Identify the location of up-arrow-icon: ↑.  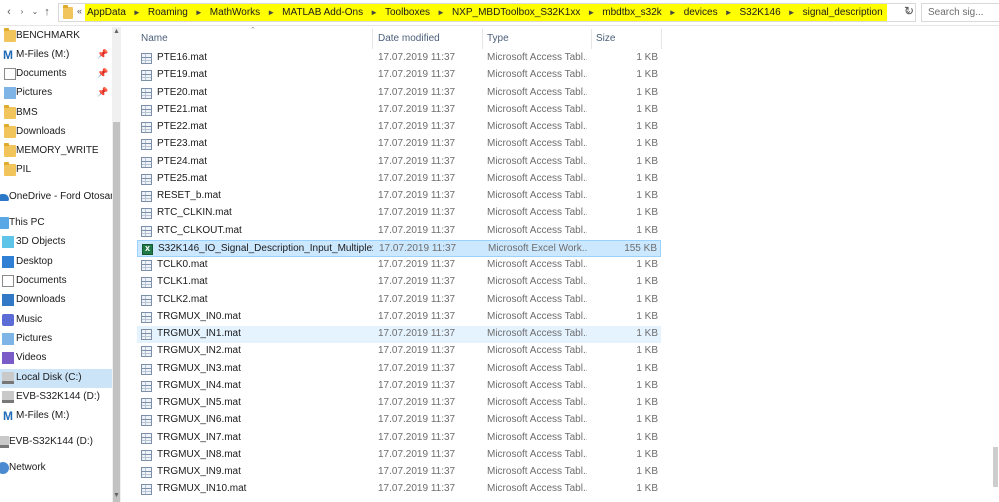
(47, 12).